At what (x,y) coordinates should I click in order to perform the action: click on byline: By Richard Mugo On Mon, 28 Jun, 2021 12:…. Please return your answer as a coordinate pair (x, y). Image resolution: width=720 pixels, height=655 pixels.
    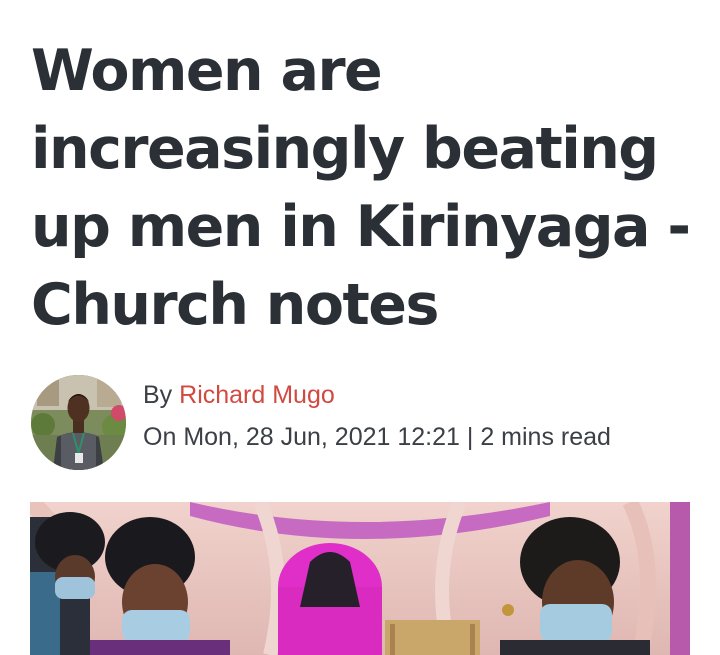
    Looking at the image, I should click on (361, 423).